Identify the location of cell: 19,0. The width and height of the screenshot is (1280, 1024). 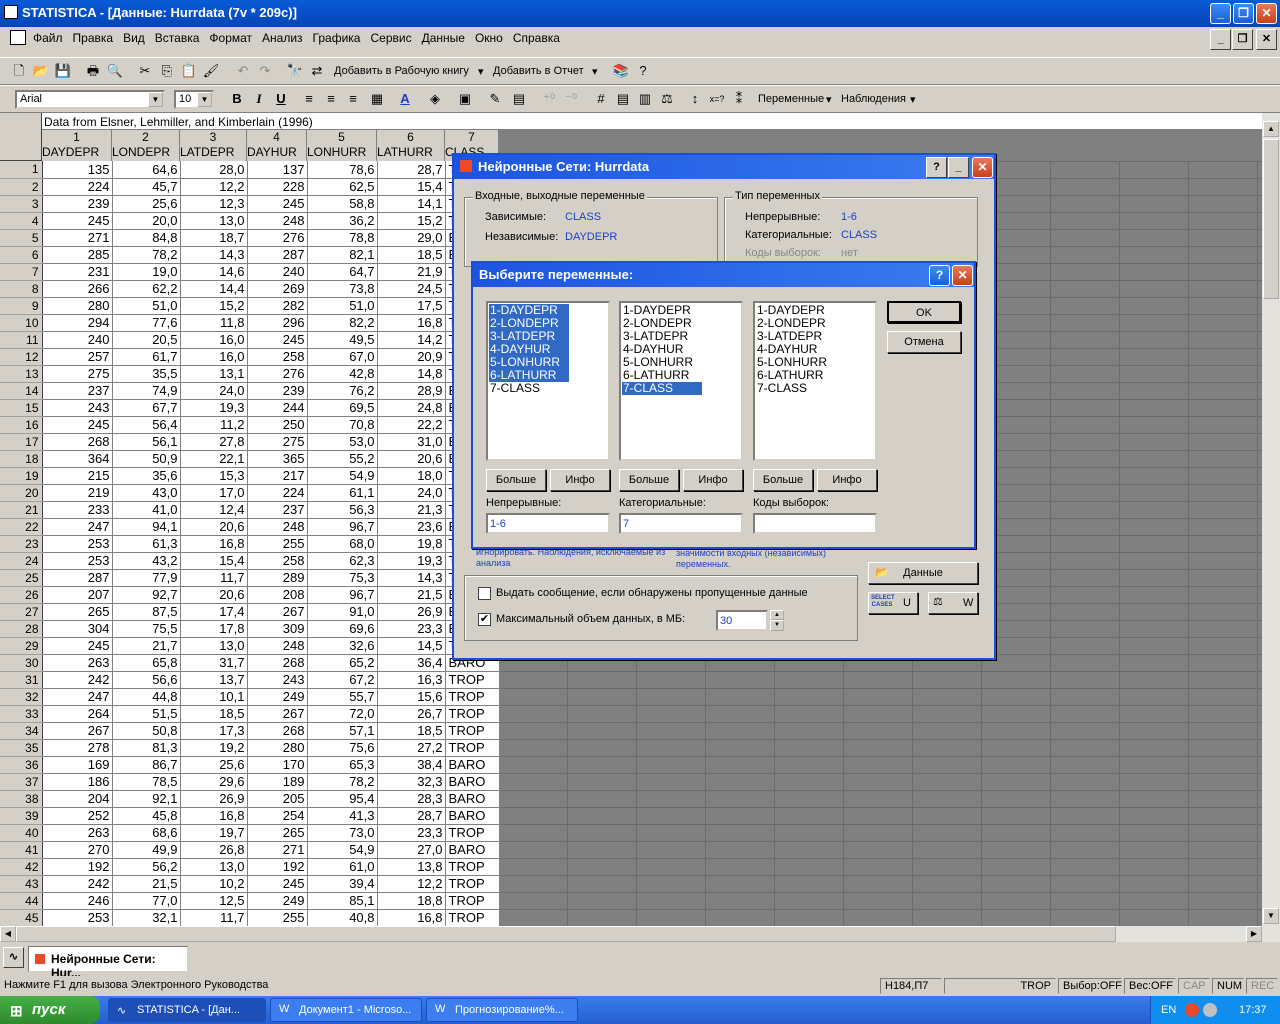
(146, 272).